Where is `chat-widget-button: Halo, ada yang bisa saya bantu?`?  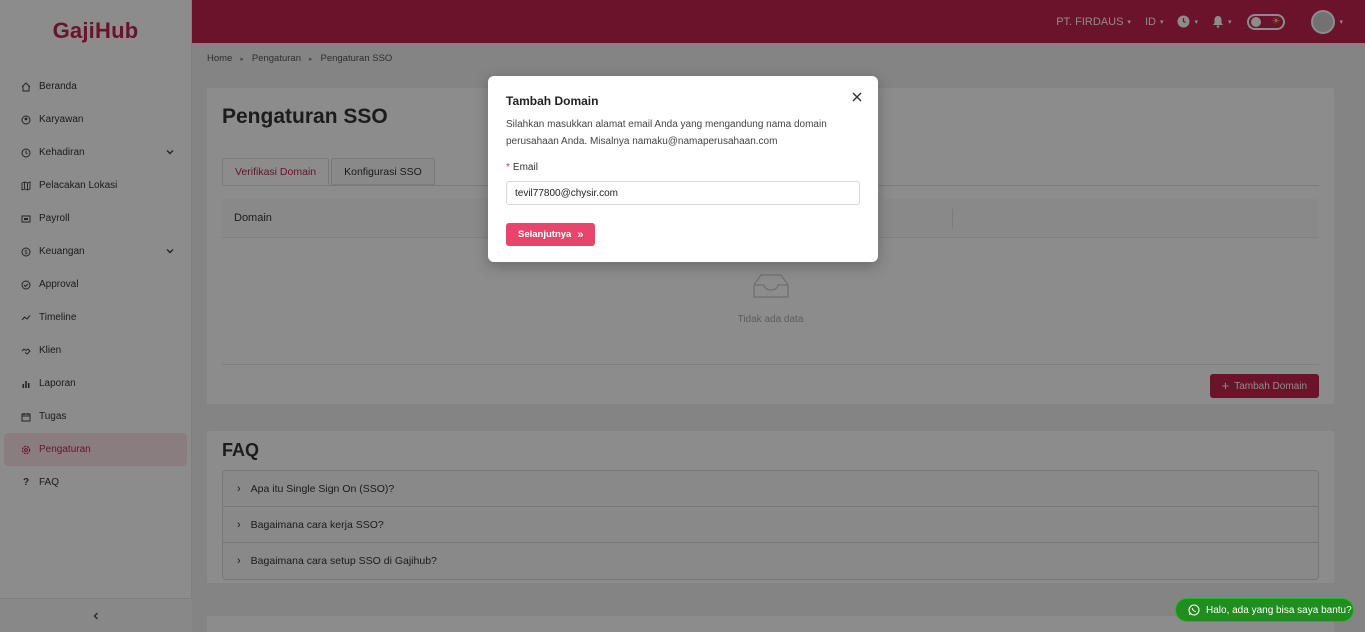 chat-widget-button: Halo, ada yang bisa saya bantu? is located at coordinates (1264, 610).